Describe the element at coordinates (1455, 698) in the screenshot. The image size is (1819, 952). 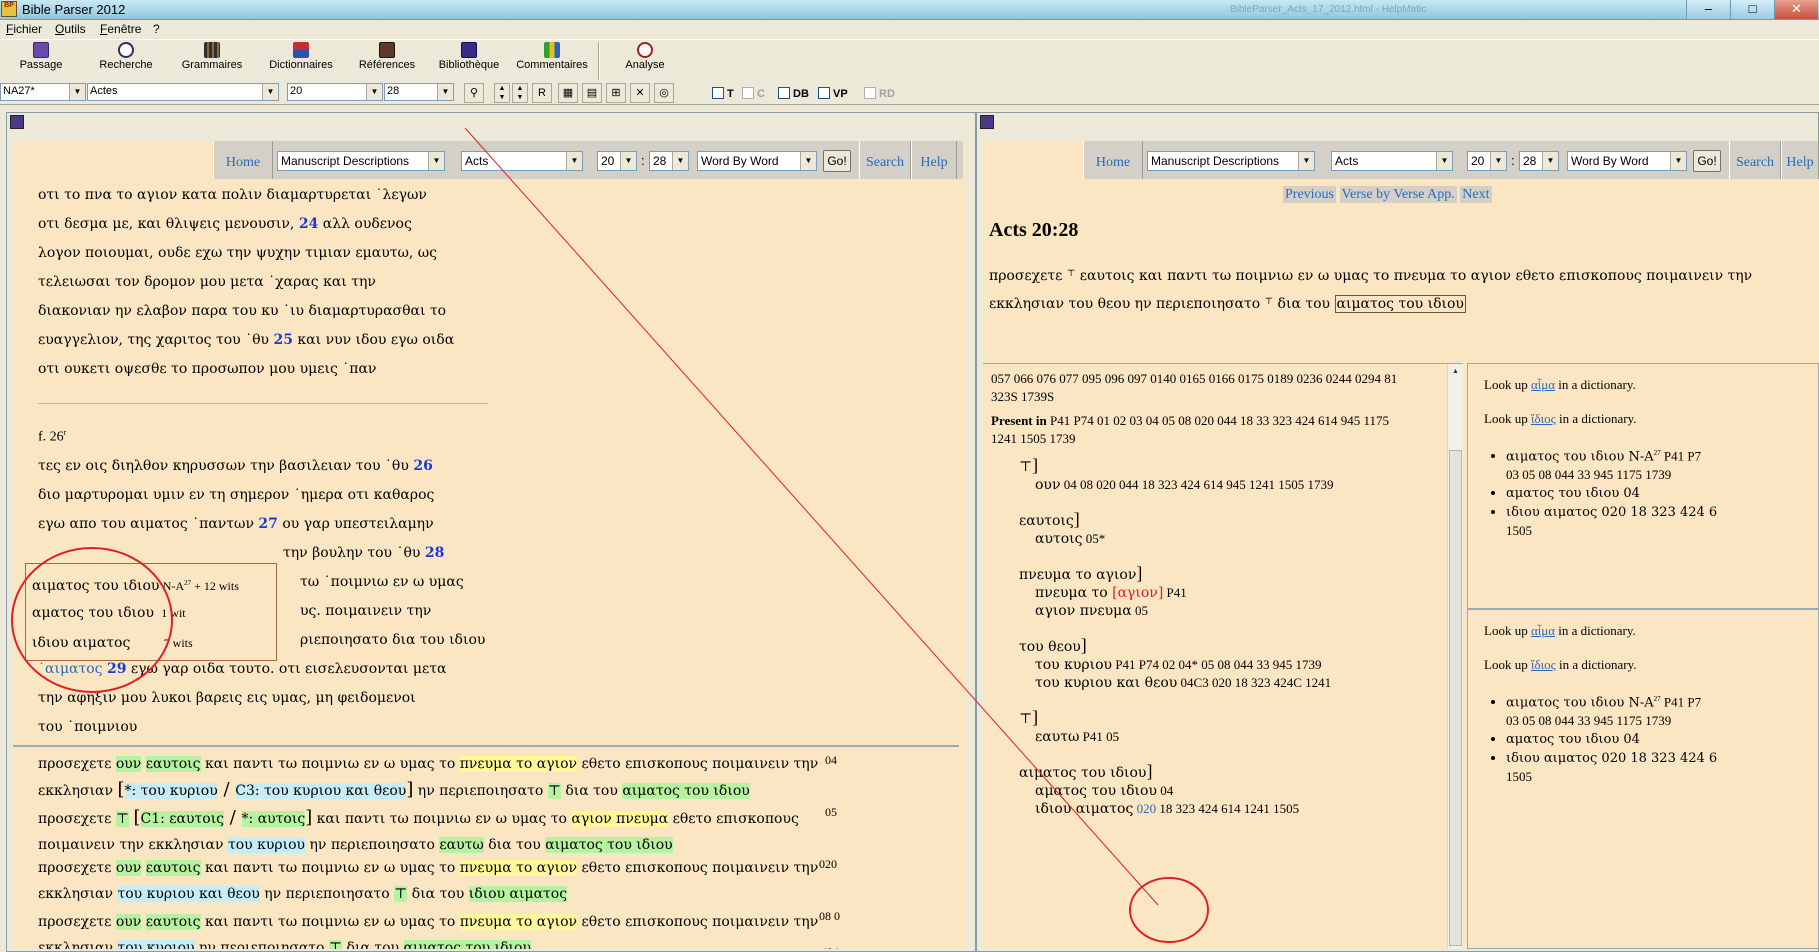
I see `scroll-thumb` at that location.